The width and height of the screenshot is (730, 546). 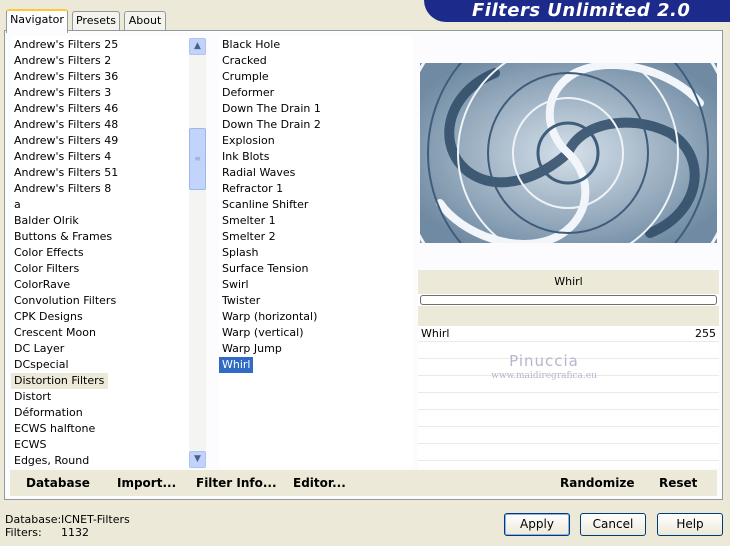 What do you see at coordinates (53, 429) in the screenshot?
I see `category-list-item: ECWS halftone` at bounding box center [53, 429].